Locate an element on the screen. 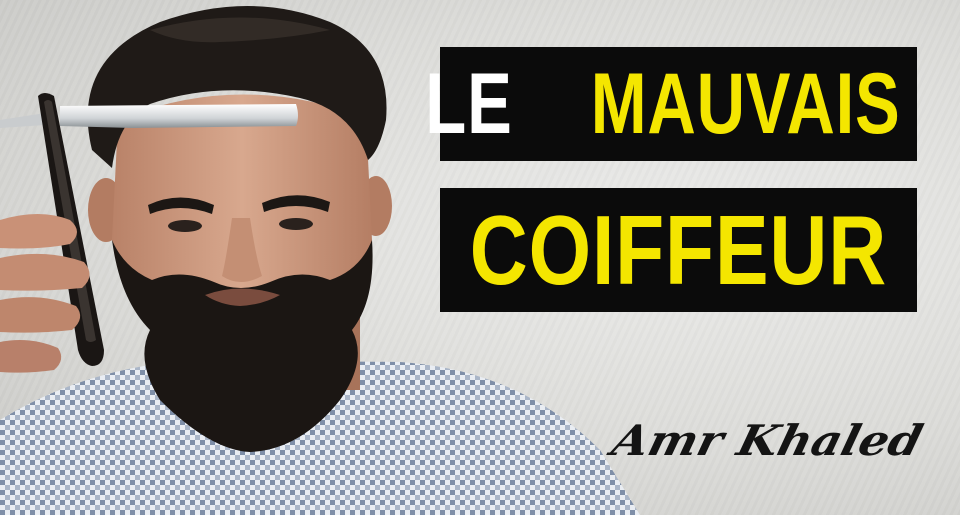 Image resolution: width=960 pixels, height=515 pixels. title-word-coiffeur: COIFFEUR is located at coordinates (678, 250).